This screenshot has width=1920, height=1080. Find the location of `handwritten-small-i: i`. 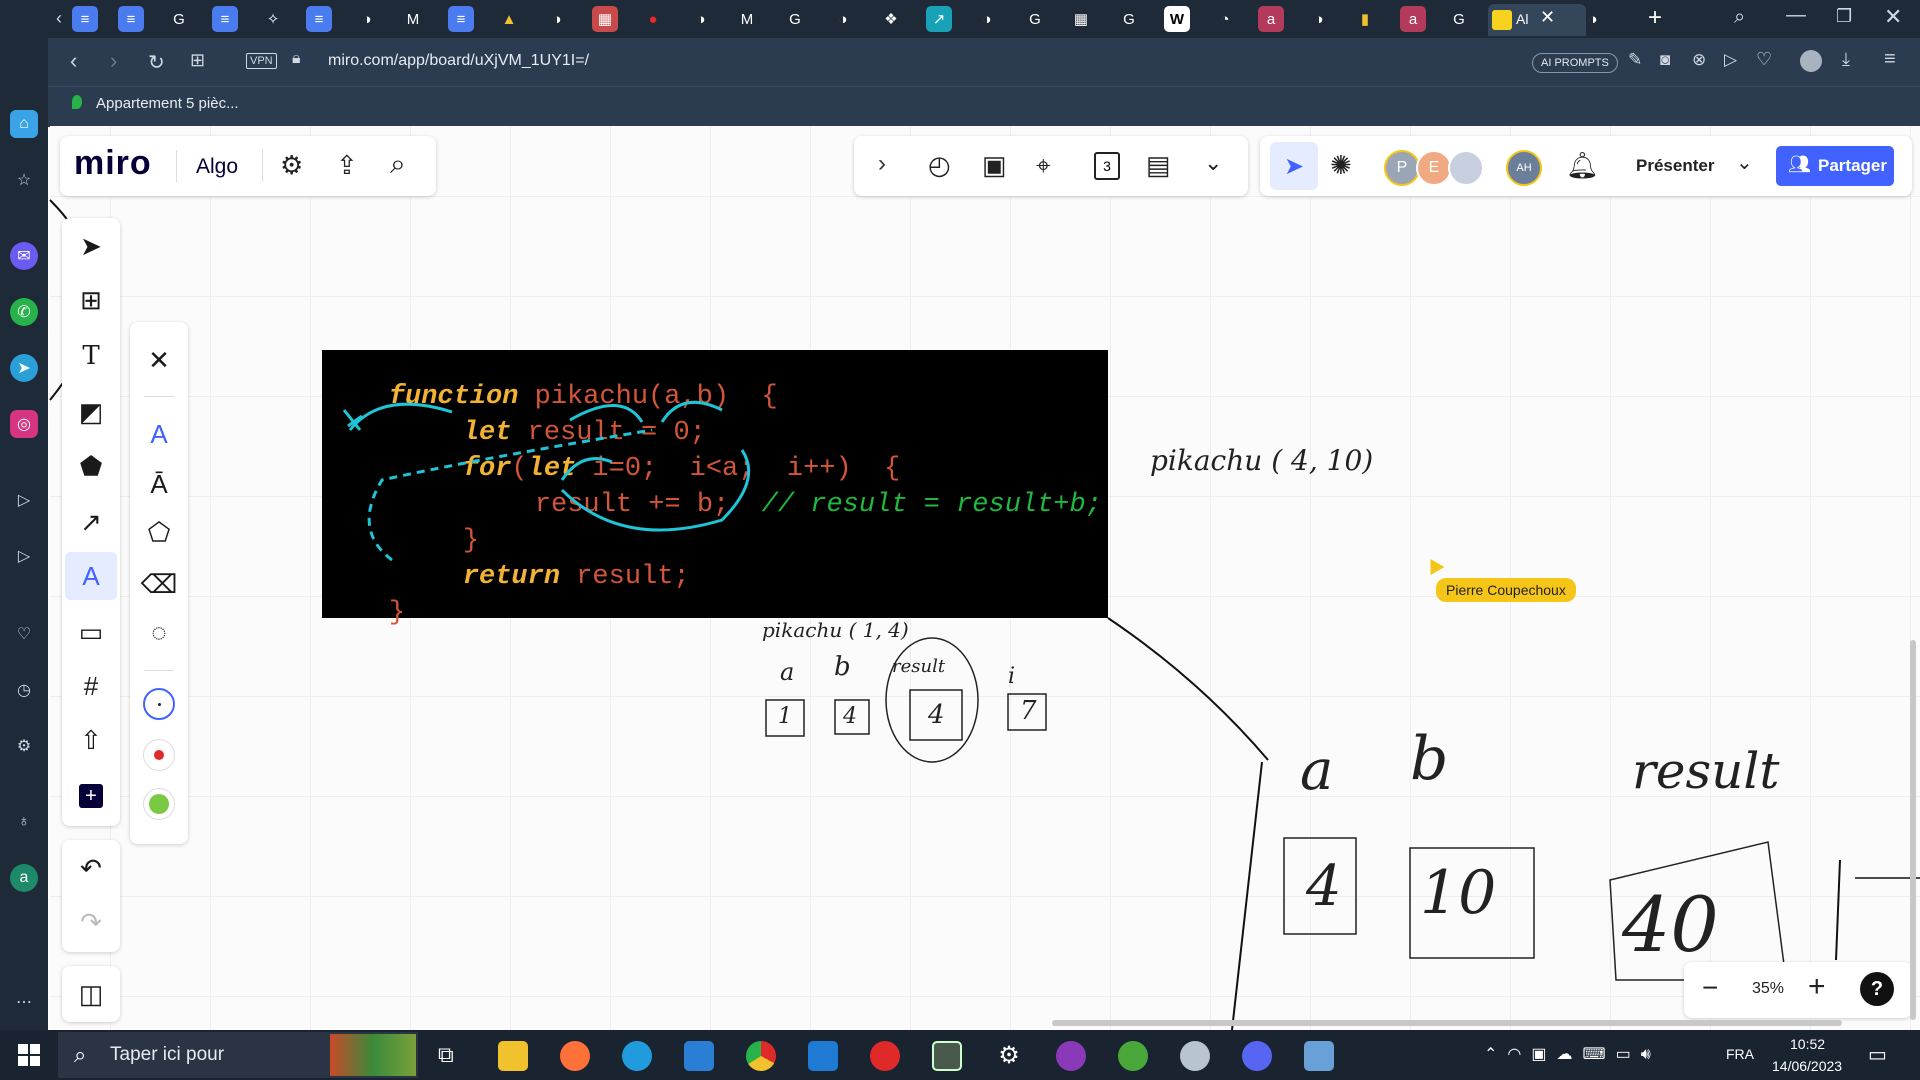

handwritten-small-i: i is located at coordinates (1012, 676).